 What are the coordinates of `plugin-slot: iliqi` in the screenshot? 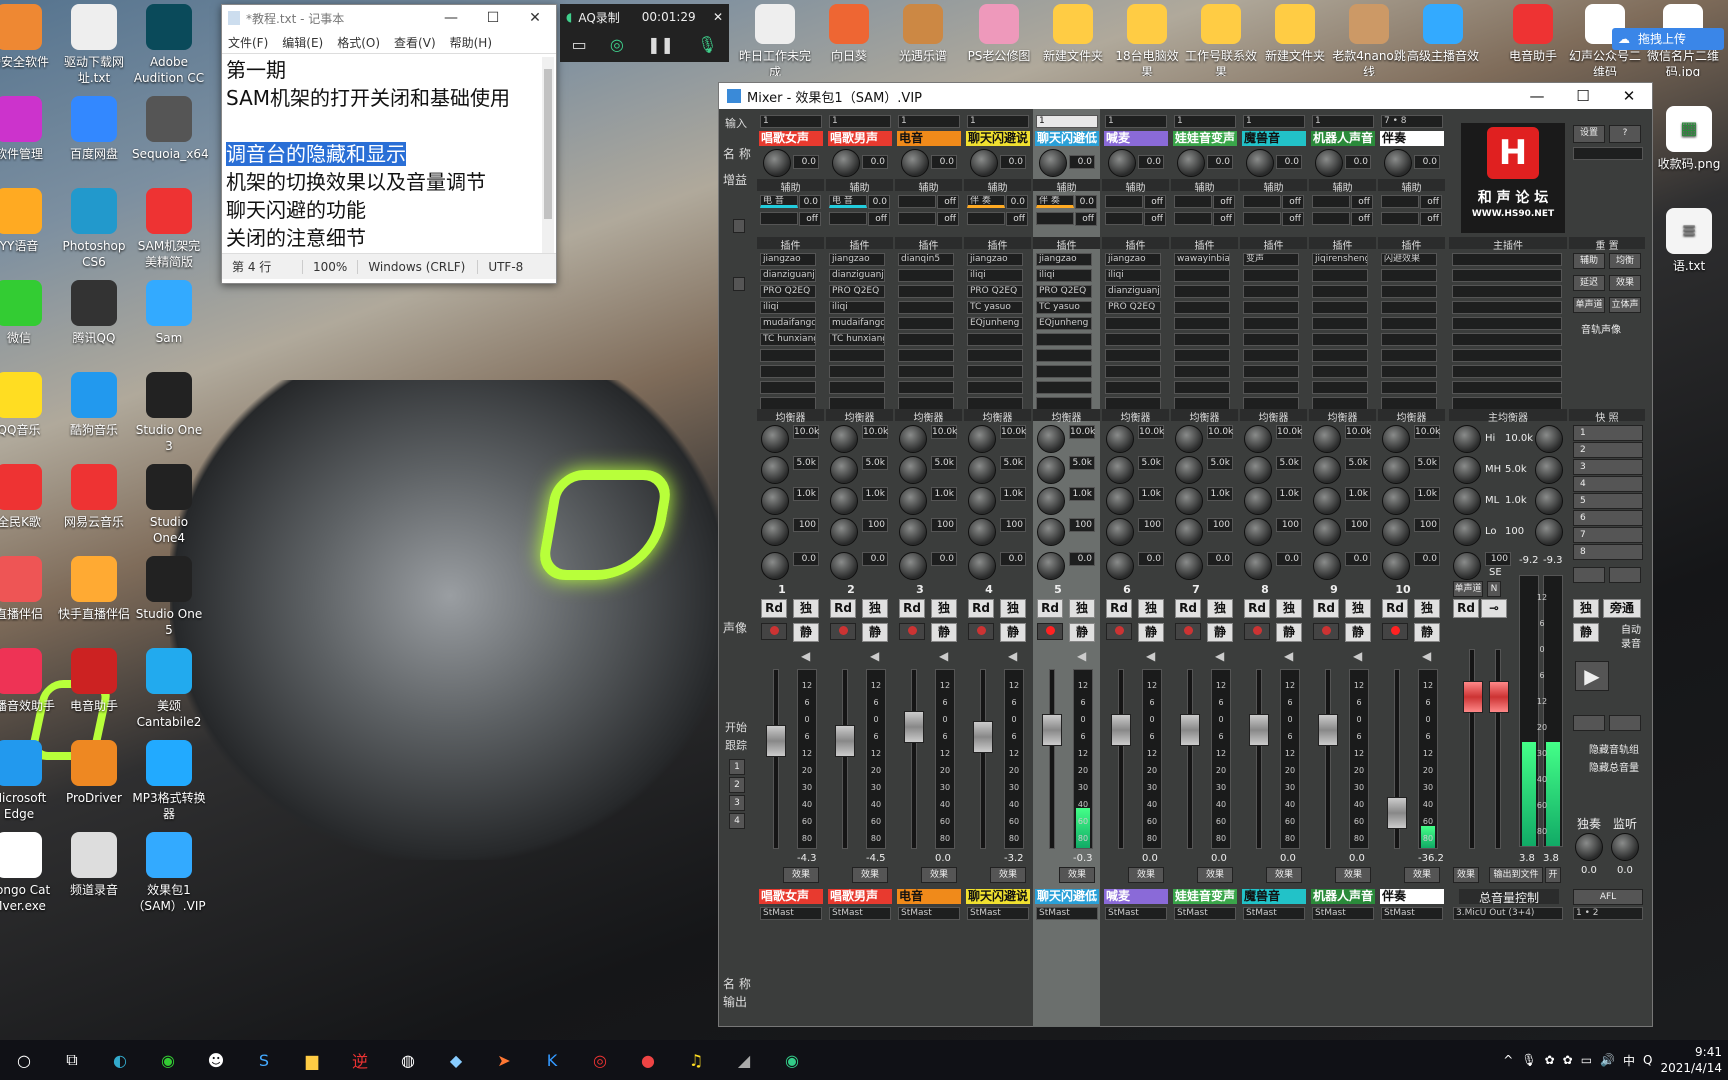 It's located at (1064, 275).